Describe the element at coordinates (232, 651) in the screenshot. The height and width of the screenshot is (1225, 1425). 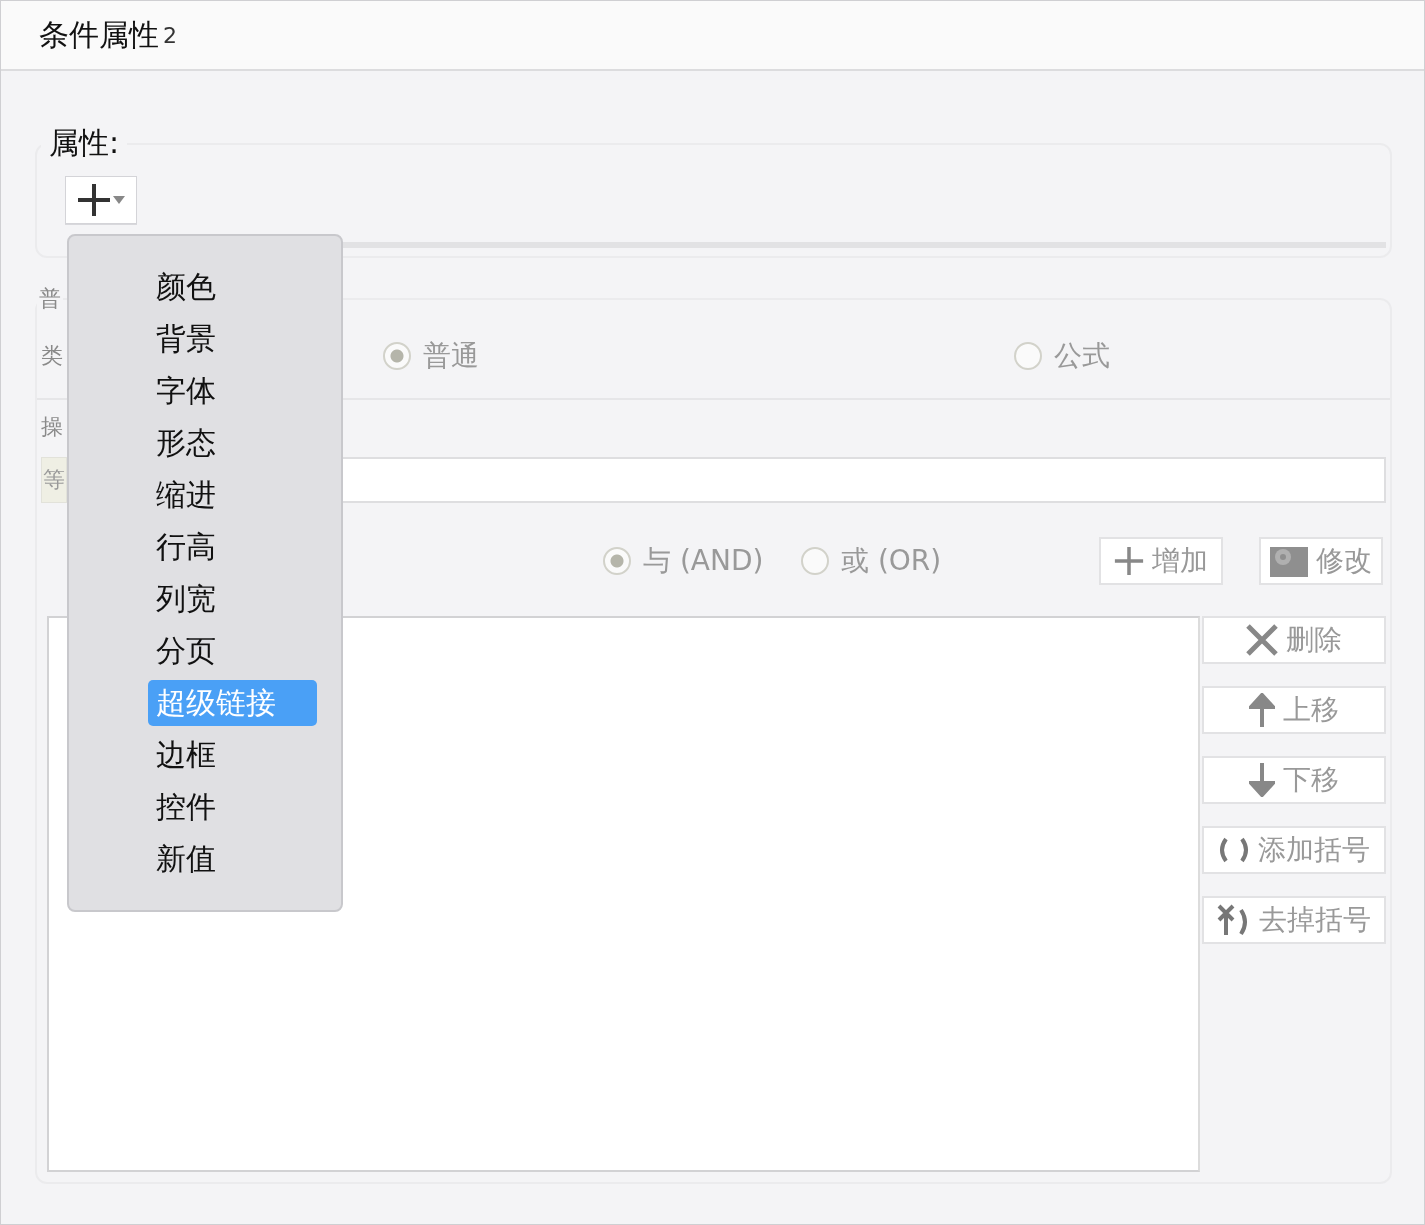
I see `menu-item: 分页` at that location.